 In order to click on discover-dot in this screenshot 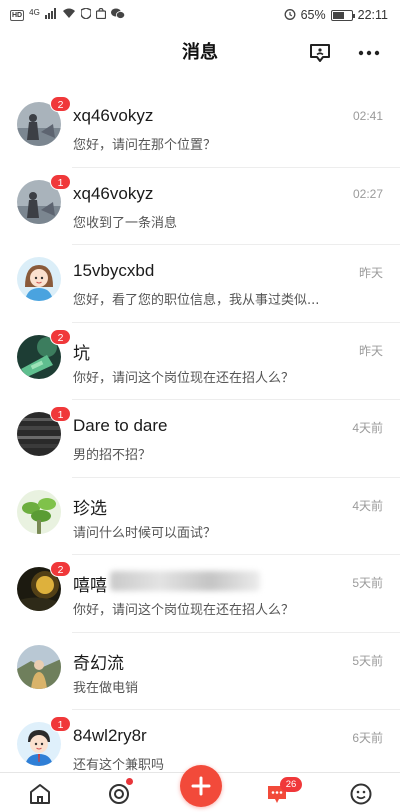, I will do `click(129, 781)`.